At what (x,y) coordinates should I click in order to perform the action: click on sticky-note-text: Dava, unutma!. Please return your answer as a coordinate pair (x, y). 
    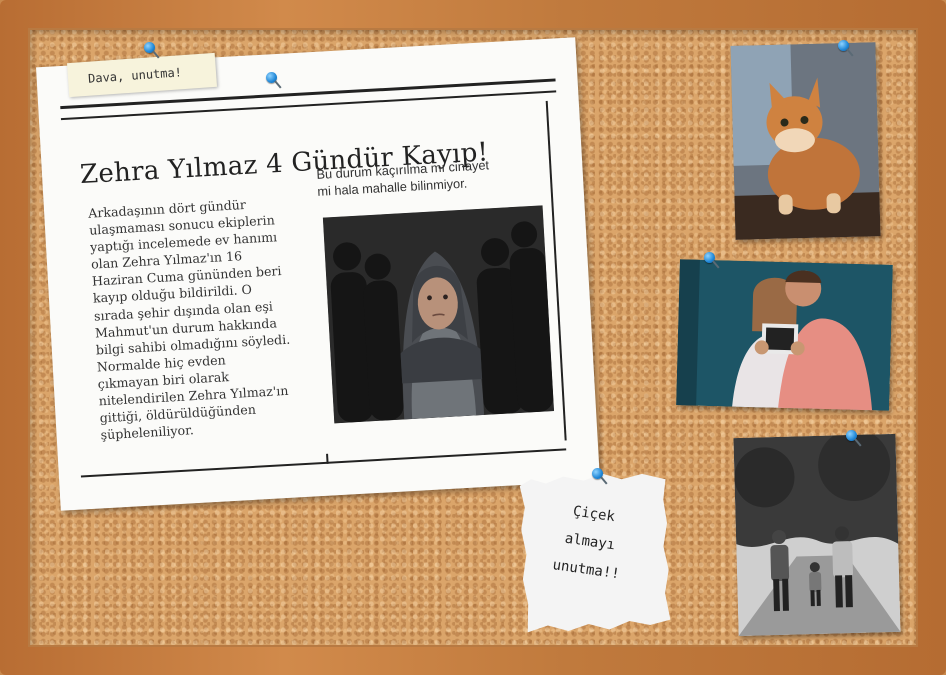
    Looking at the image, I should click on (135, 75).